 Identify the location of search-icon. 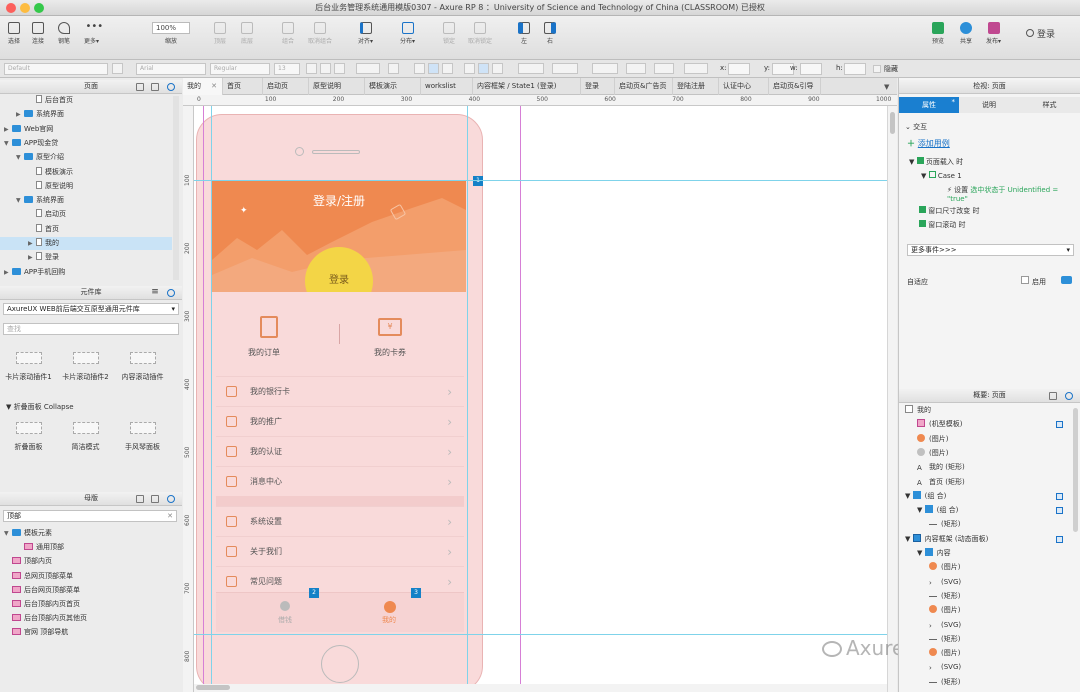
(171, 87).